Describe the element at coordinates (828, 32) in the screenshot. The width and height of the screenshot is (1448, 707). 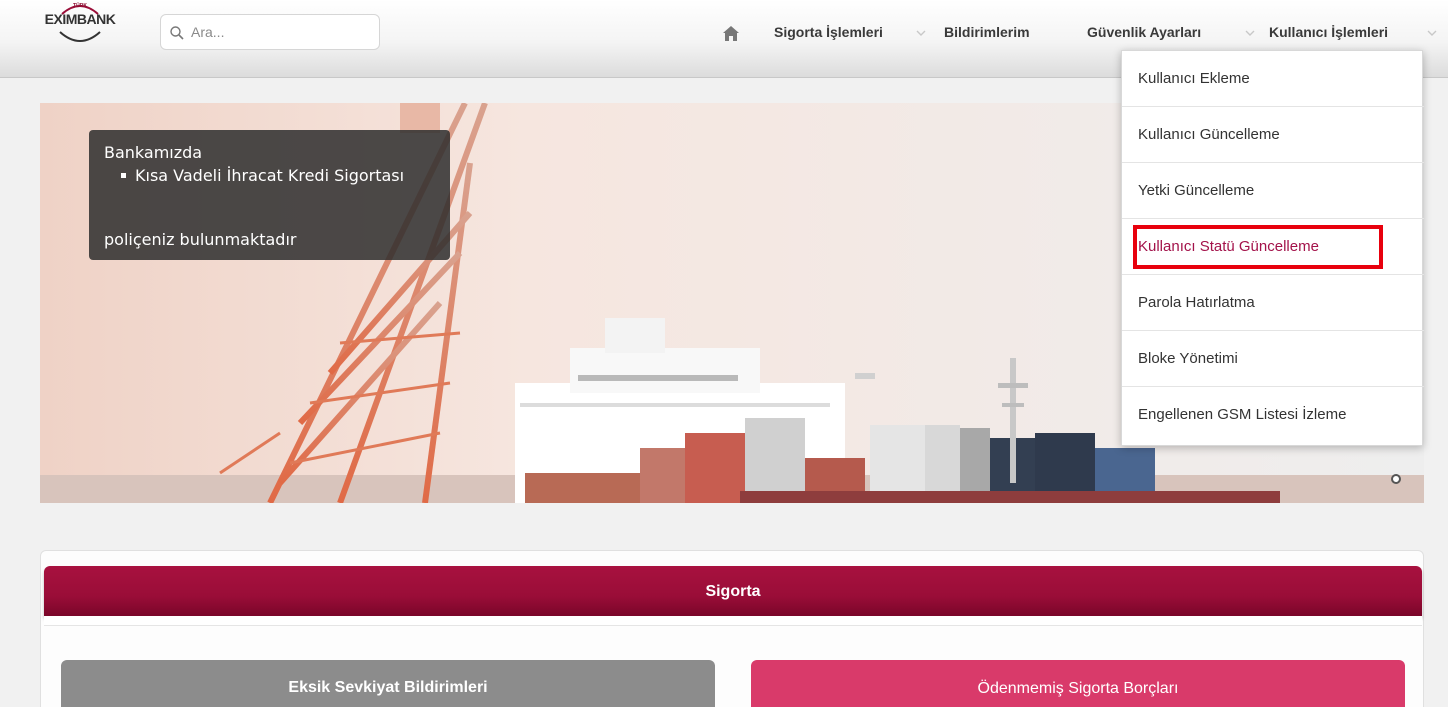
I see `nav-sigorta-islemleri: Sigorta İşlemleri` at that location.